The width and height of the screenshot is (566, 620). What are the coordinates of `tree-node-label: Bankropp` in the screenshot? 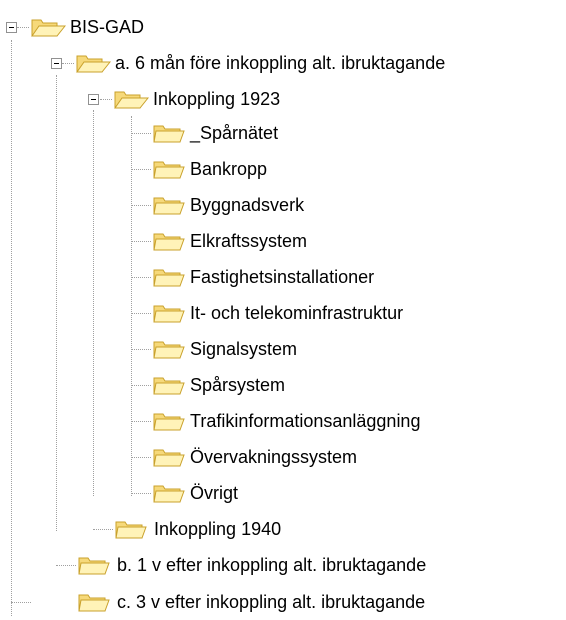 It's located at (229, 169).